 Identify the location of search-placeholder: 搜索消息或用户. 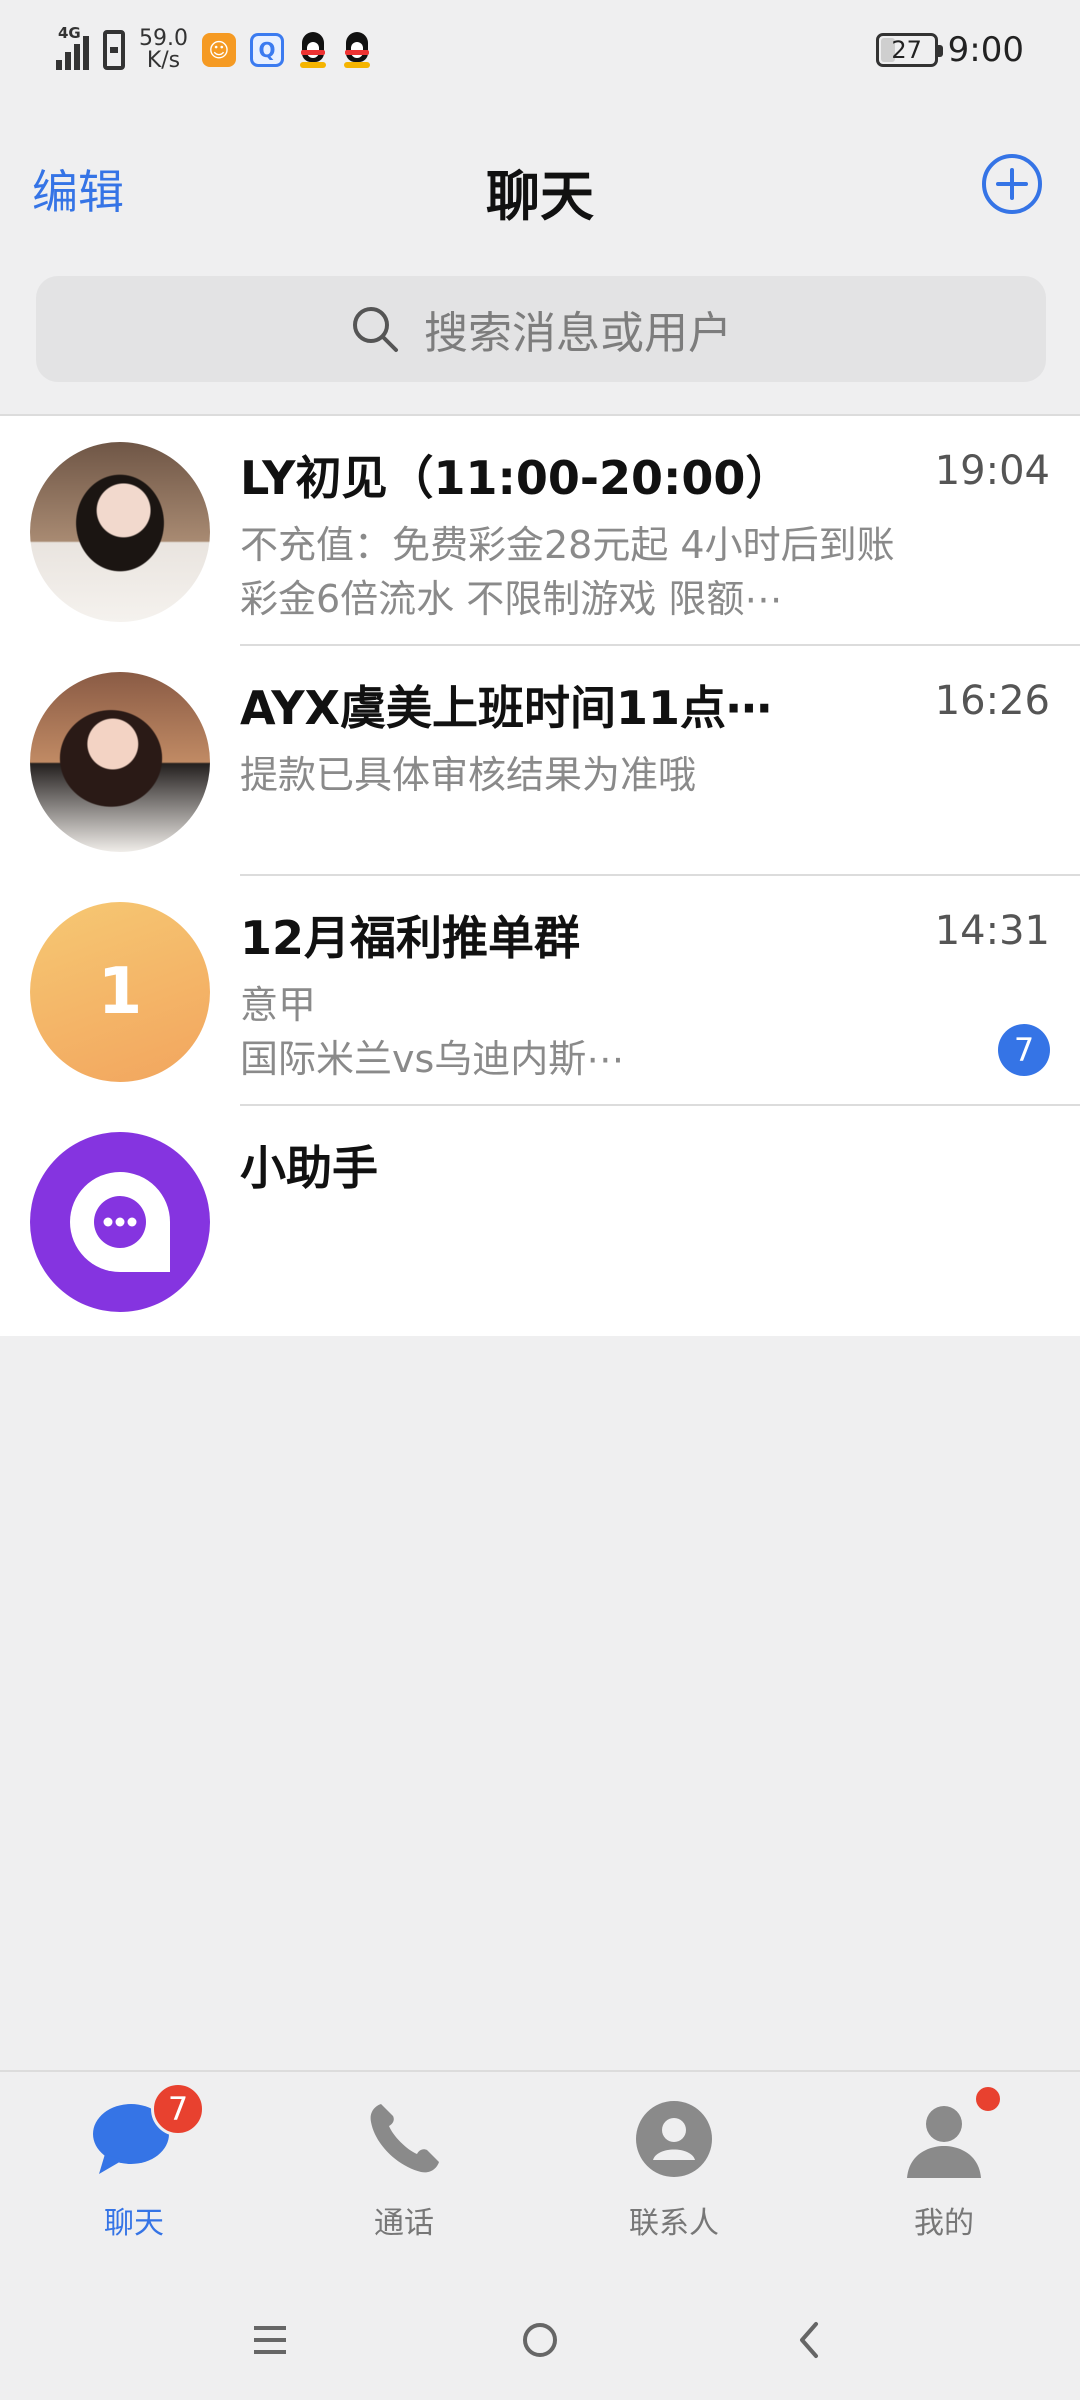
(578, 333).